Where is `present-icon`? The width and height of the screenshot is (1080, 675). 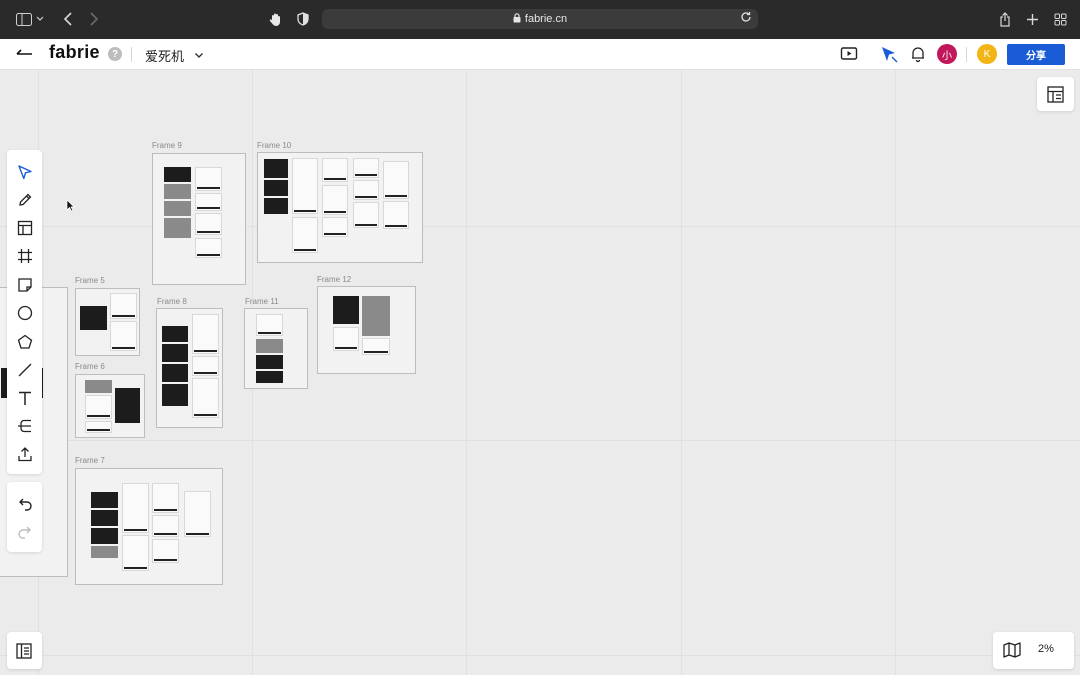 present-icon is located at coordinates (849, 54).